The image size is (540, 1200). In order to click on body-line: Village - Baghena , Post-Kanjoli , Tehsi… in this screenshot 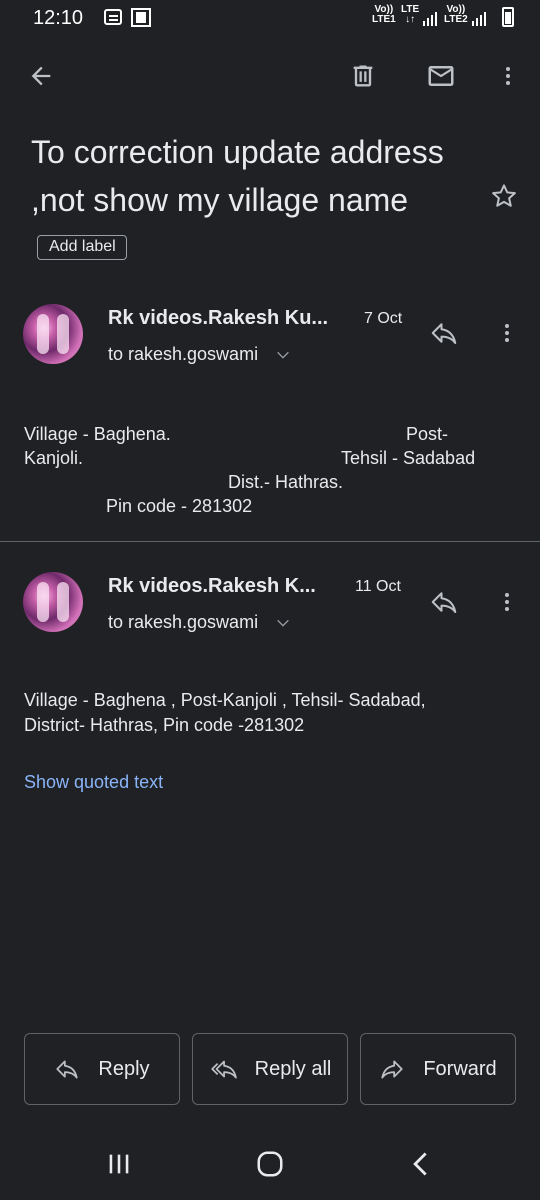, I will do `click(225, 700)`.